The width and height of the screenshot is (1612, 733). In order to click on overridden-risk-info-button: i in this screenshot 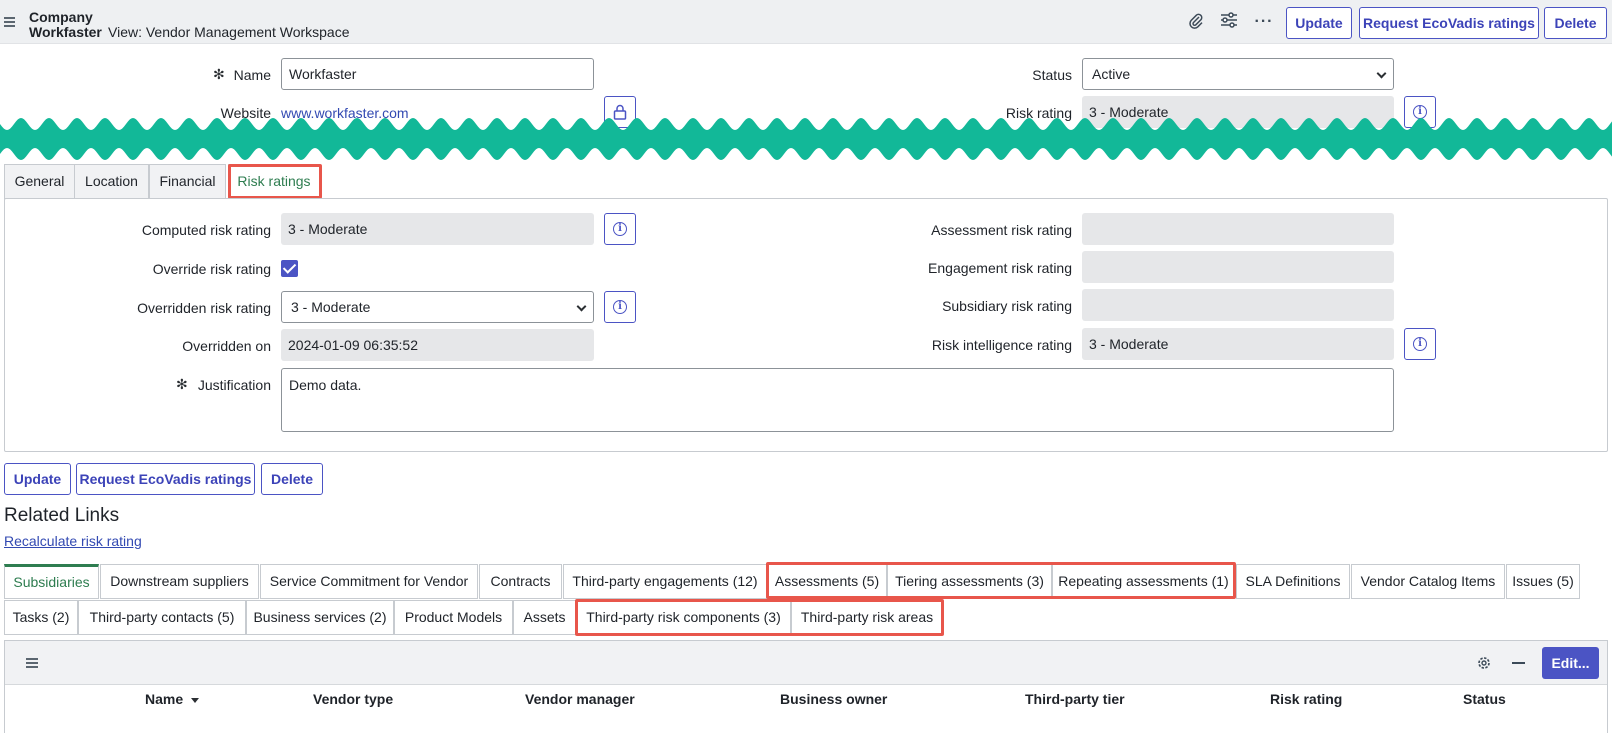, I will do `click(620, 307)`.